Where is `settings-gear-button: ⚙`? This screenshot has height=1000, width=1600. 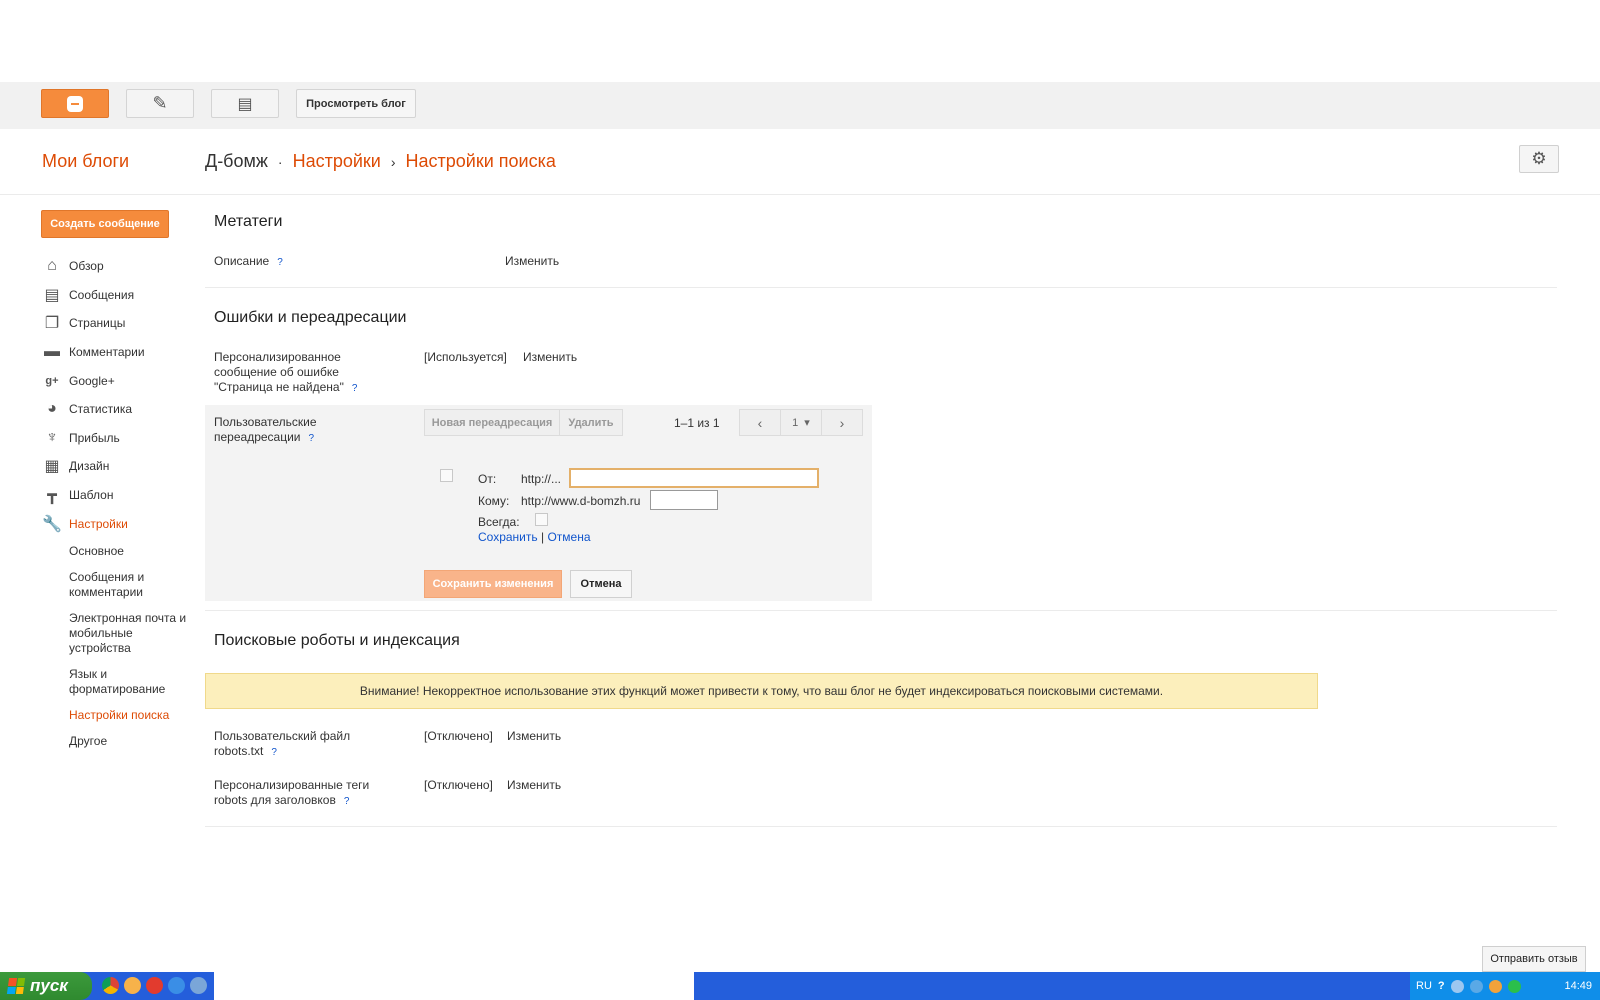 settings-gear-button: ⚙ is located at coordinates (1539, 159).